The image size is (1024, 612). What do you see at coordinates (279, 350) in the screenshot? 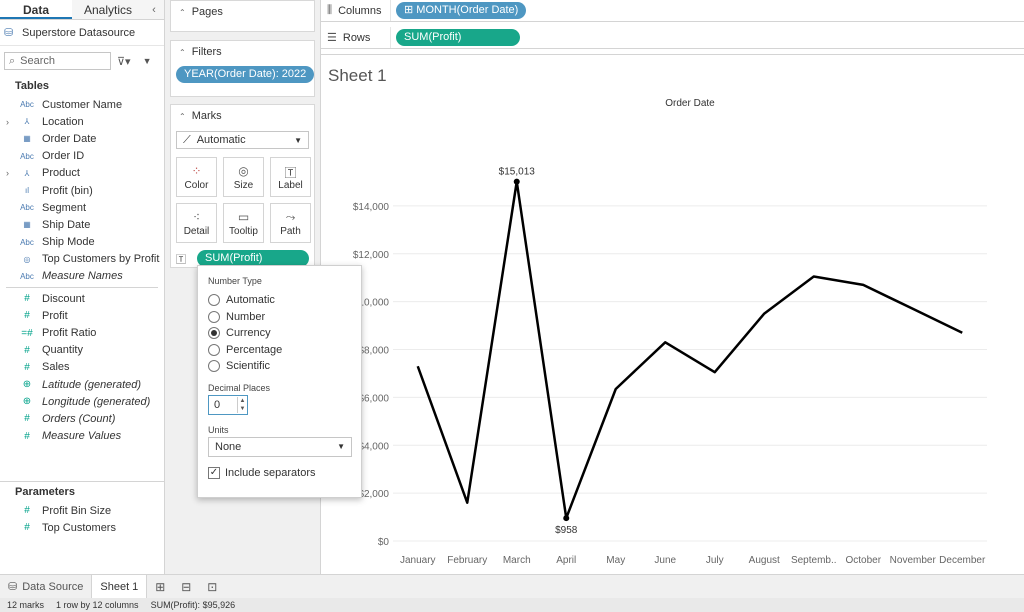
I see `number-type-radio: Percentage` at bounding box center [279, 350].